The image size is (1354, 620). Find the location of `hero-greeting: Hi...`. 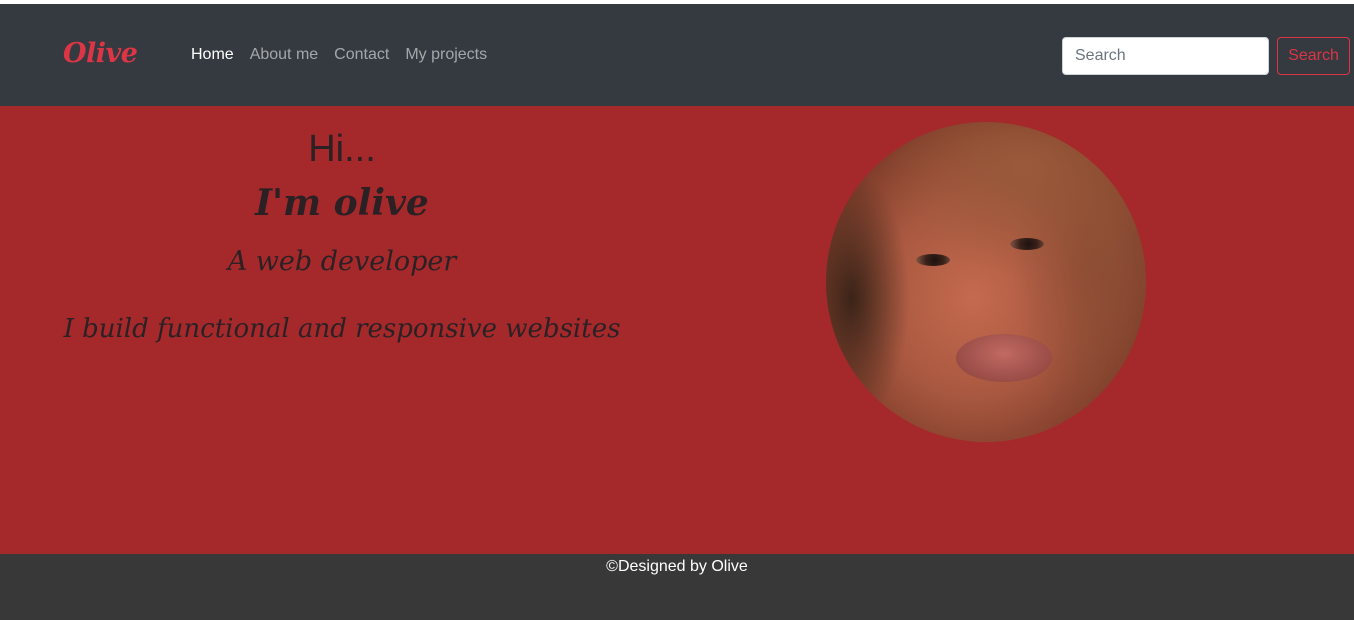

hero-greeting: Hi... is located at coordinates (342, 149).